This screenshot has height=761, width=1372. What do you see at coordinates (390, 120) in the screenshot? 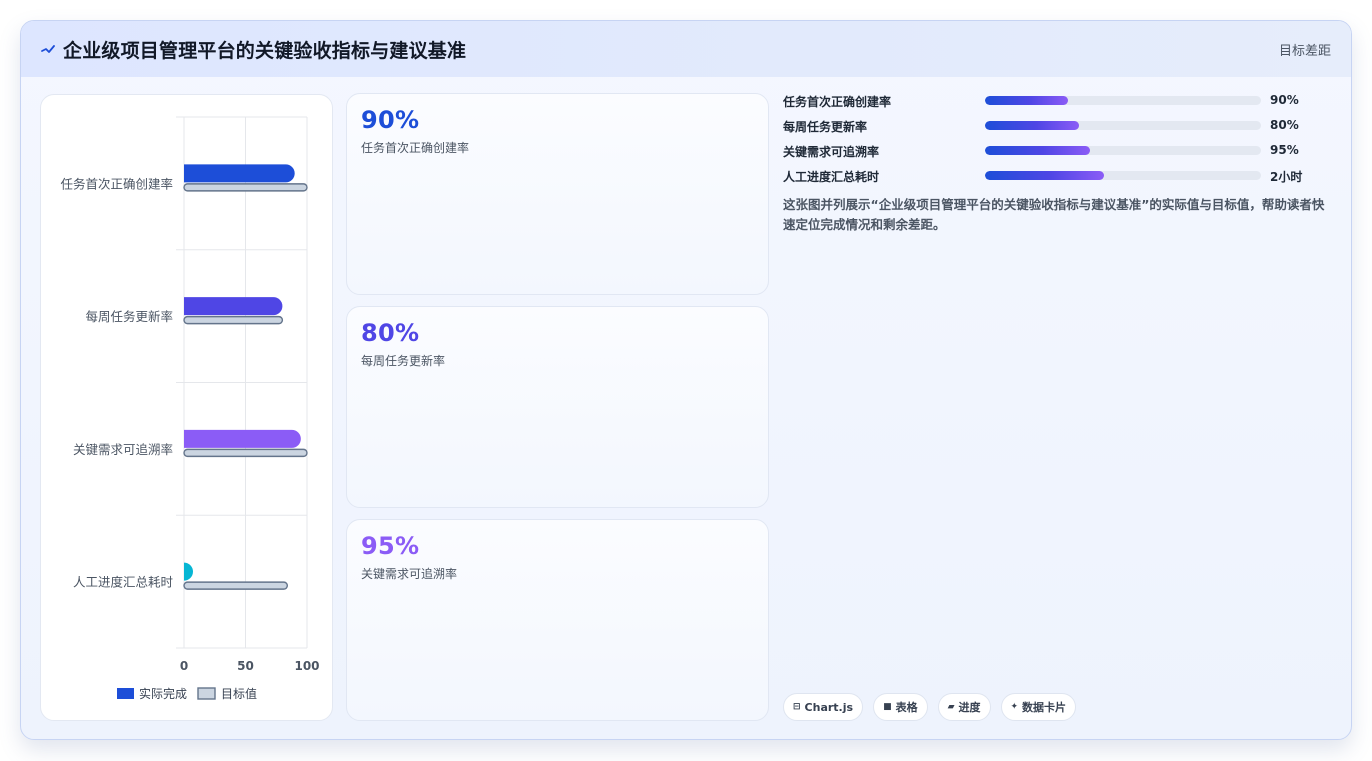
I see `metric-value: 90%` at bounding box center [390, 120].